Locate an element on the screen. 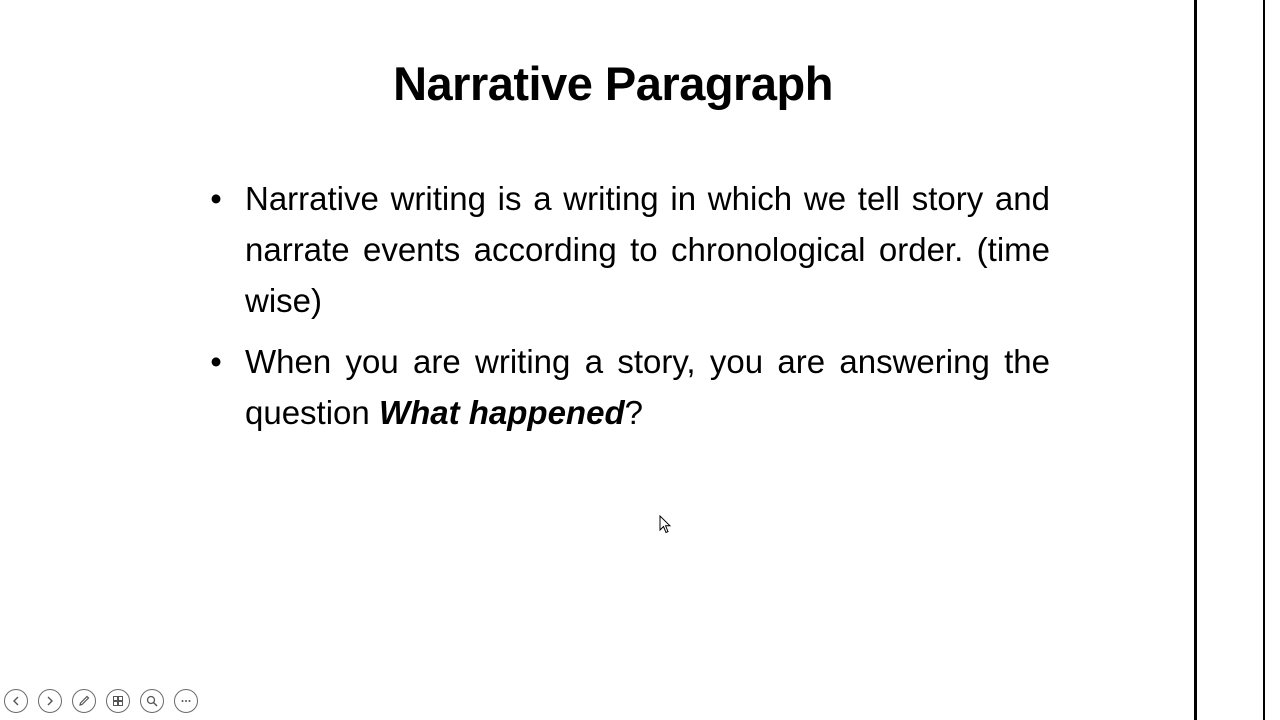 The height and width of the screenshot is (720, 1280). next-slide-button is located at coordinates (50, 701).